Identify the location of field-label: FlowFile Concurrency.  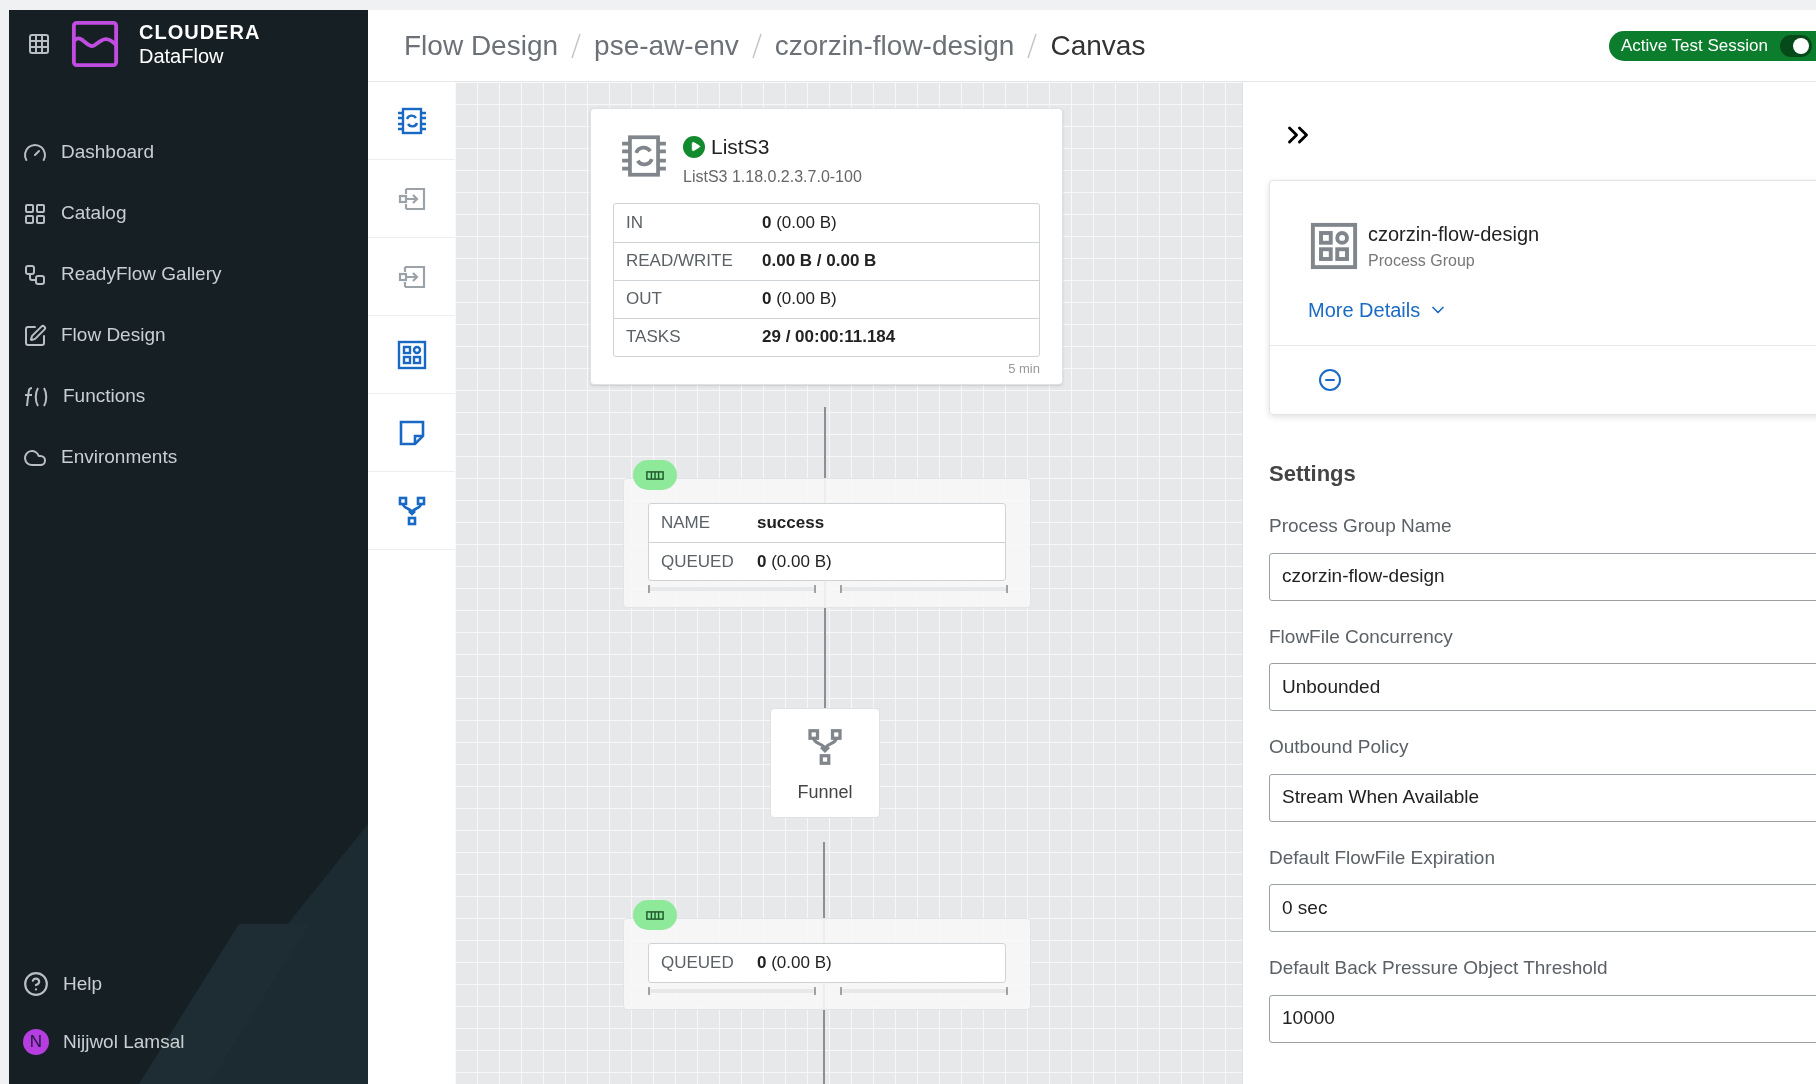
(1361, 636).